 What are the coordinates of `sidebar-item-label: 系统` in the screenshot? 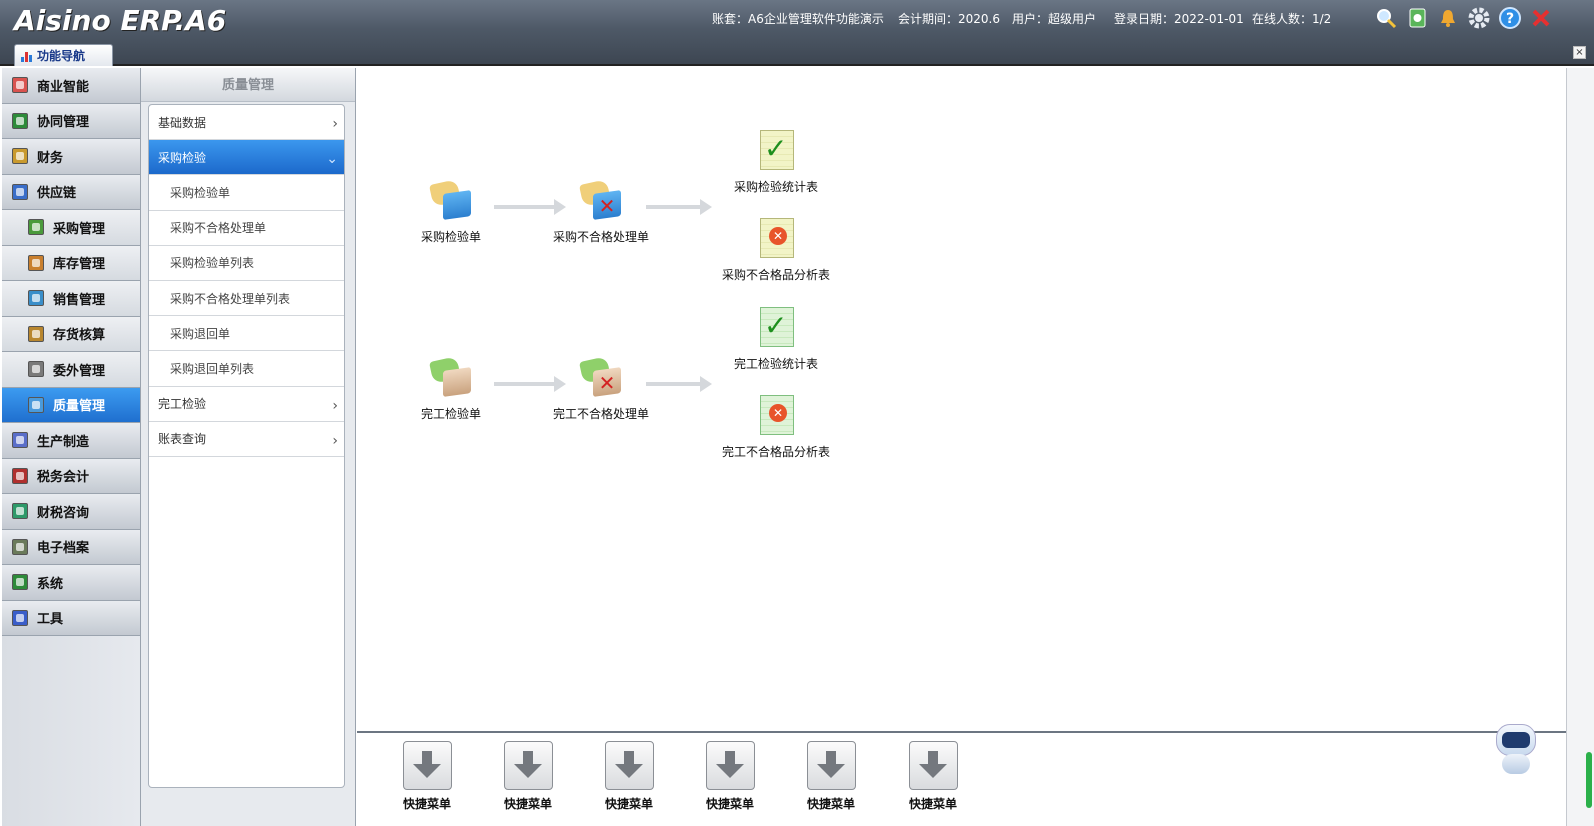 It's located at (50, 584).